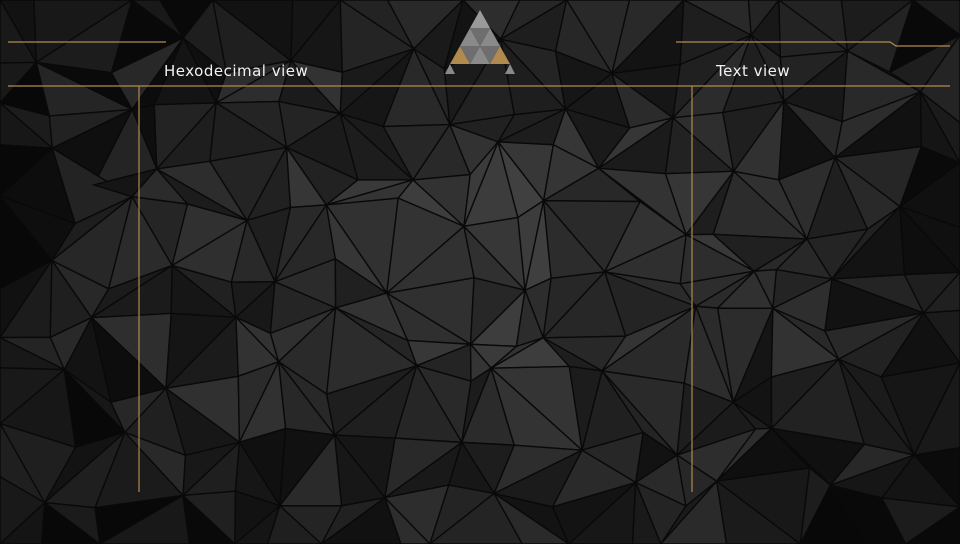 The width and height of the screenshot is (960, 544). Describe the element at coordinates (510, 69) in the screenshot. I see `logo-base-right` at that location.